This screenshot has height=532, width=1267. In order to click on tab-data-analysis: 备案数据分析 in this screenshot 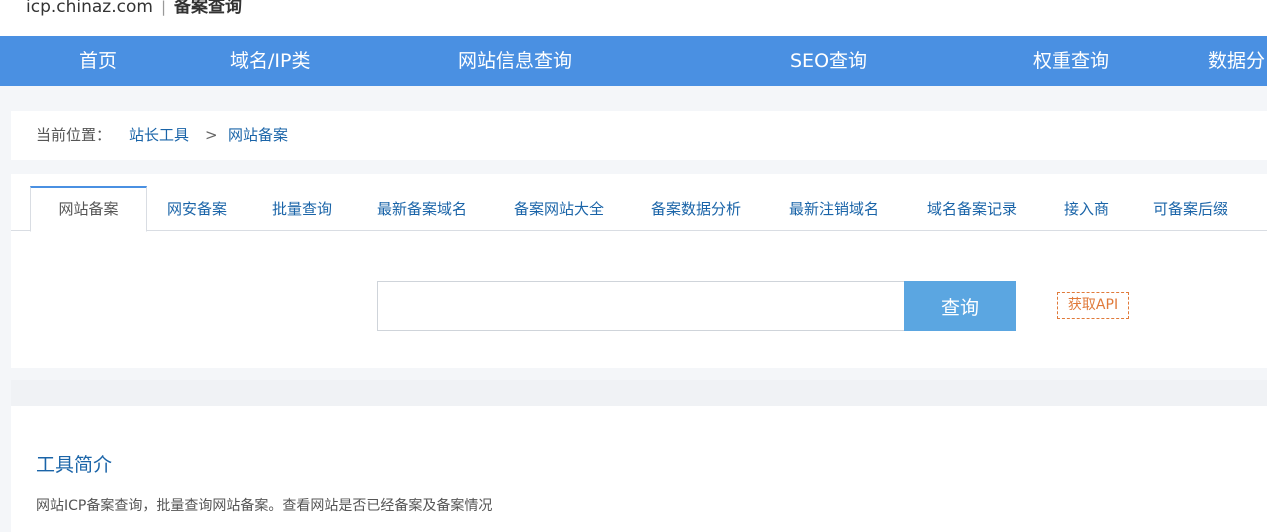, I will do `click(696, 208)`.